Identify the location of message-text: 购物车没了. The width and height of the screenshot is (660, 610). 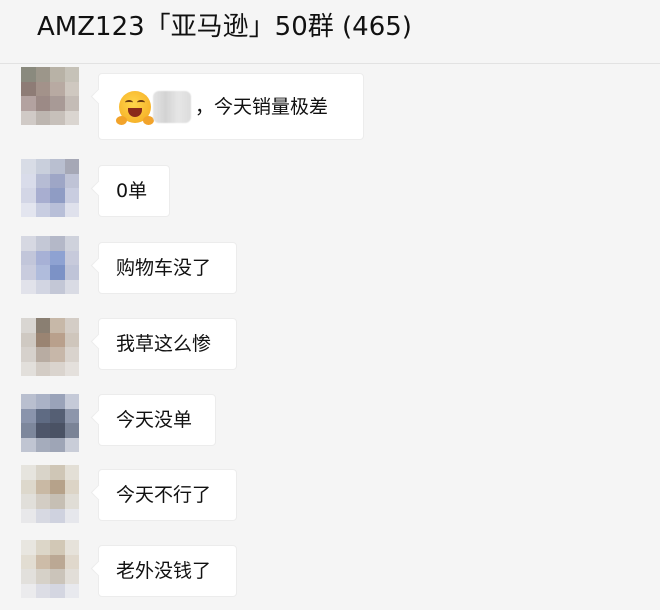
(164, 268).